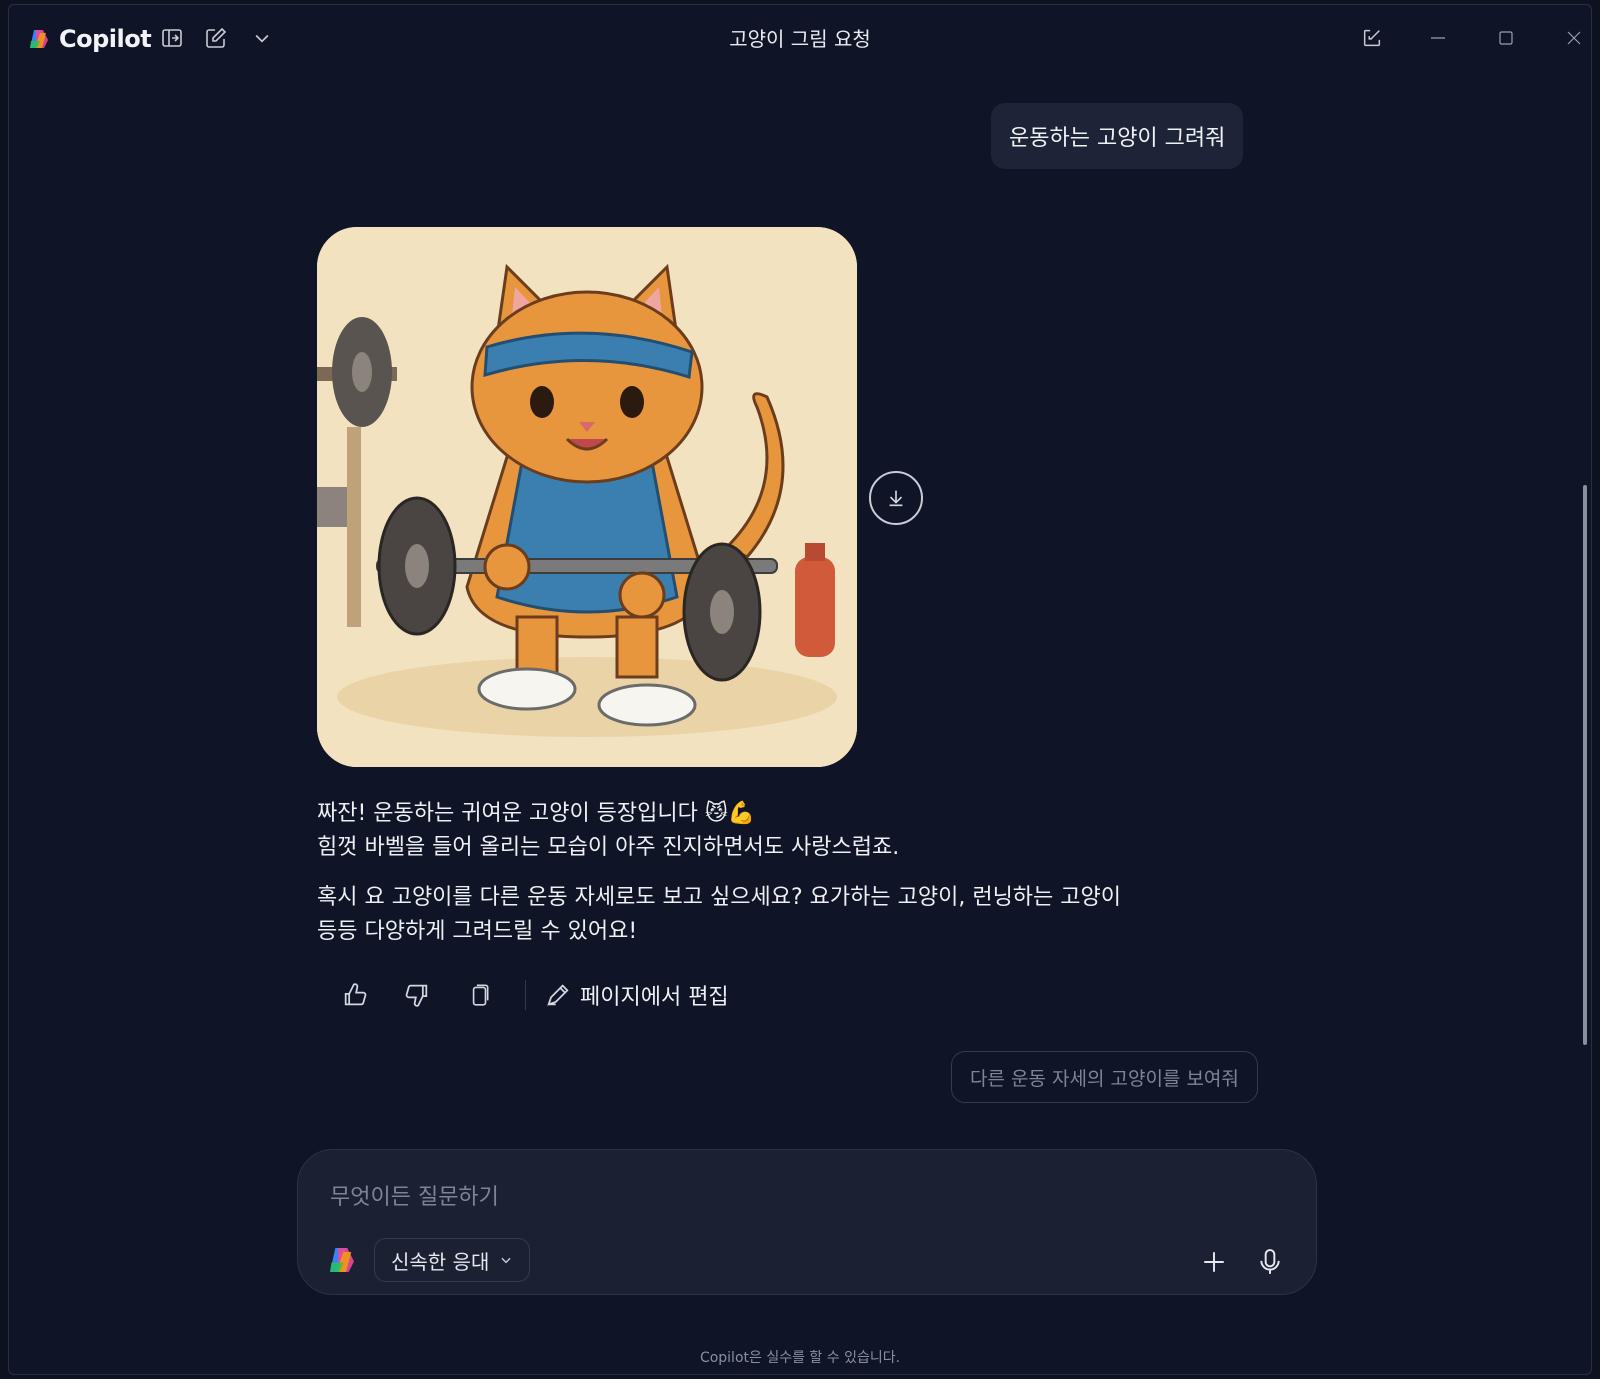 Image resolution: width=1600 pixels, height=1379 pixels. What do you see at coordinates (417, 995) in the screenshot?
I see `thumbs-down-icon` at bounding box center [417, 995].